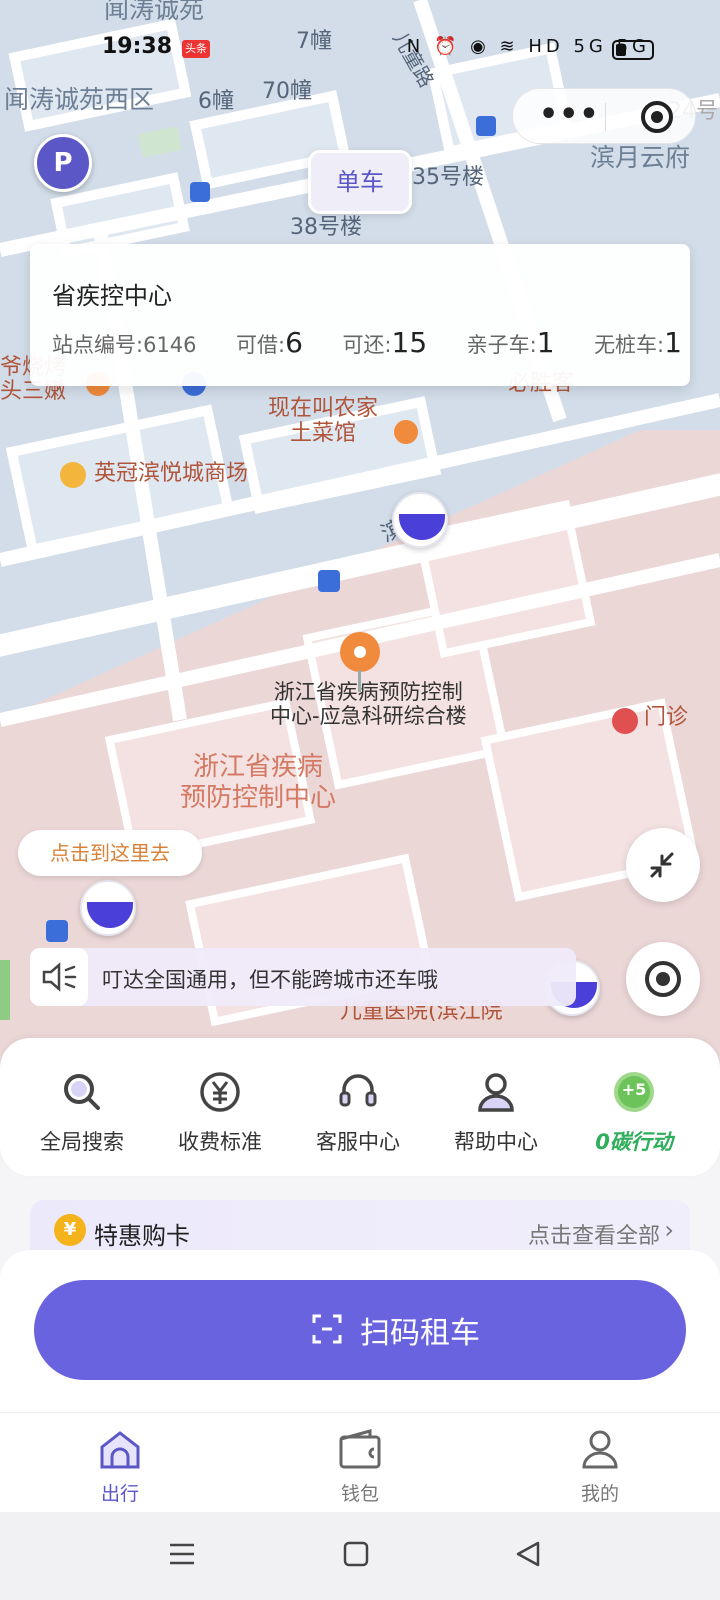  I want to click on scan-icon, so click(327, 1329).